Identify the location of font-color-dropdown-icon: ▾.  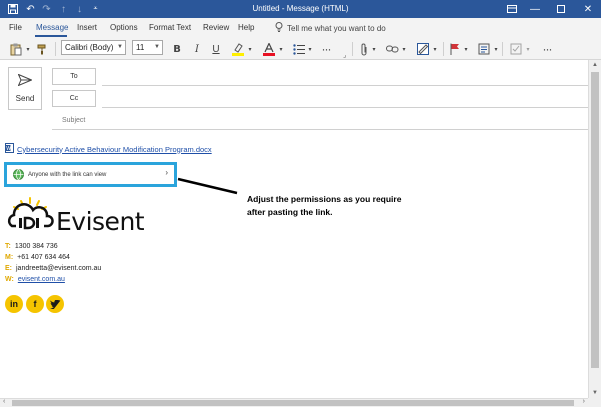
(281, 49).